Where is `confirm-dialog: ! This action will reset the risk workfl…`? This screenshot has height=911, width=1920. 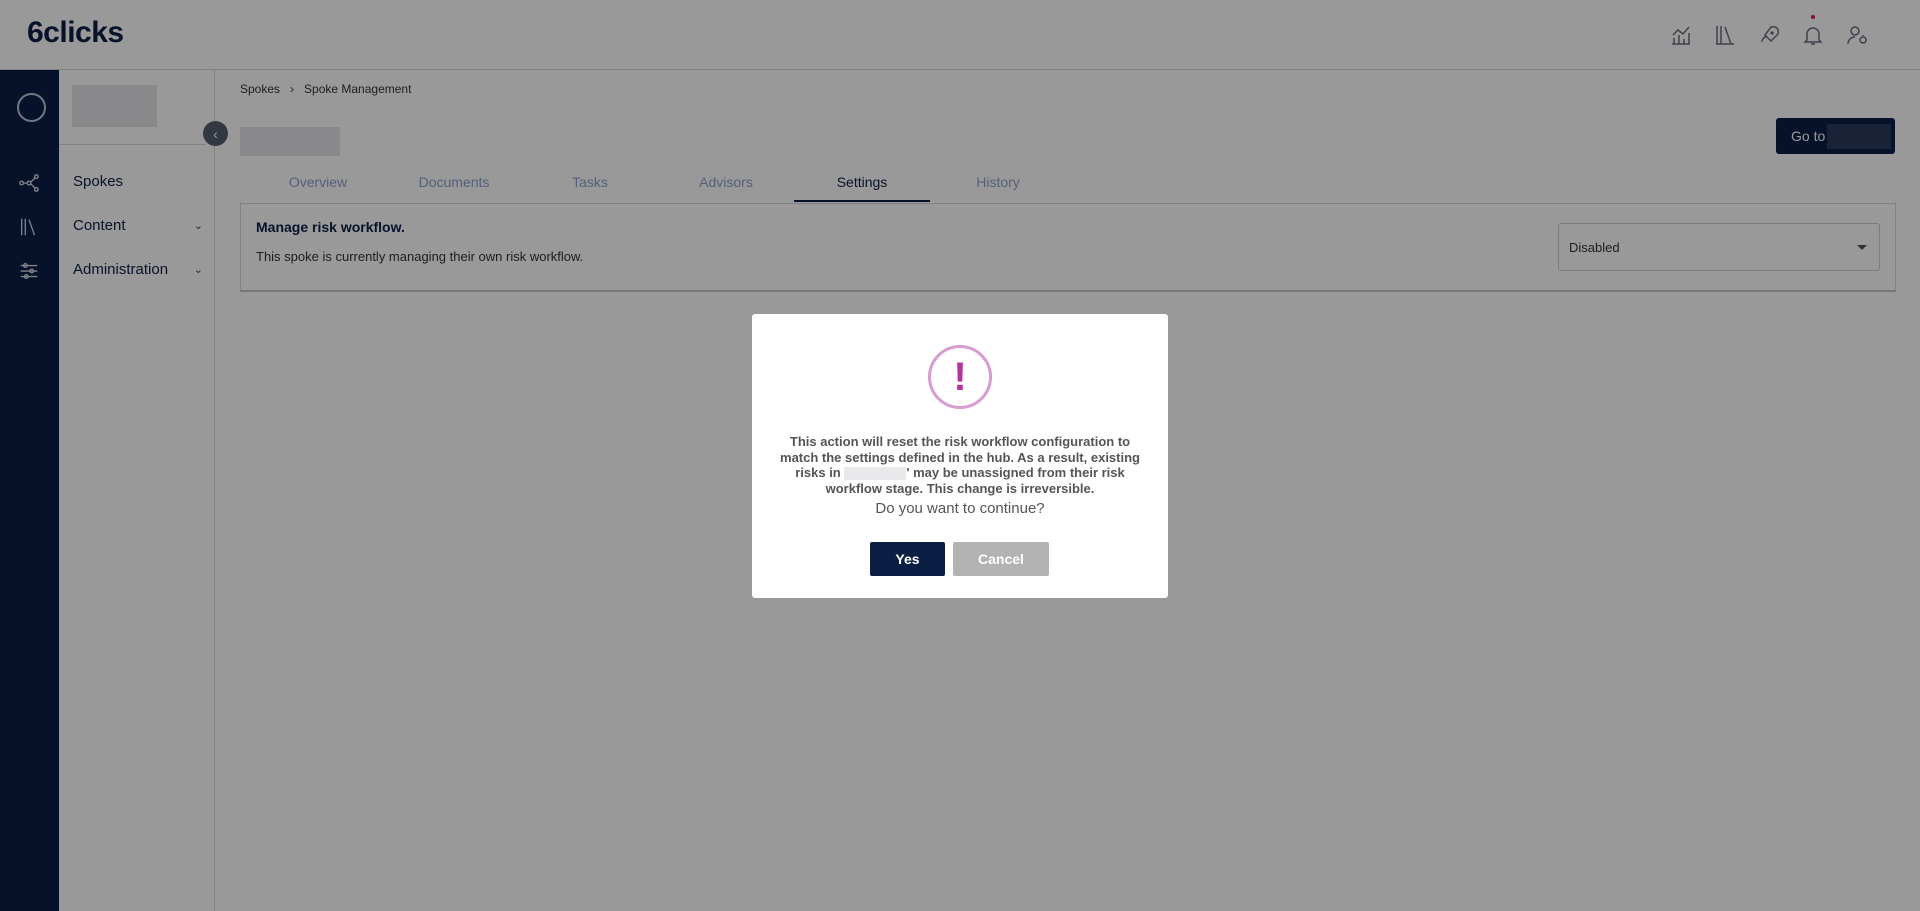
confirm-dialog: ! This action will reset the risk workfl… is located at coordinates (960, 456).